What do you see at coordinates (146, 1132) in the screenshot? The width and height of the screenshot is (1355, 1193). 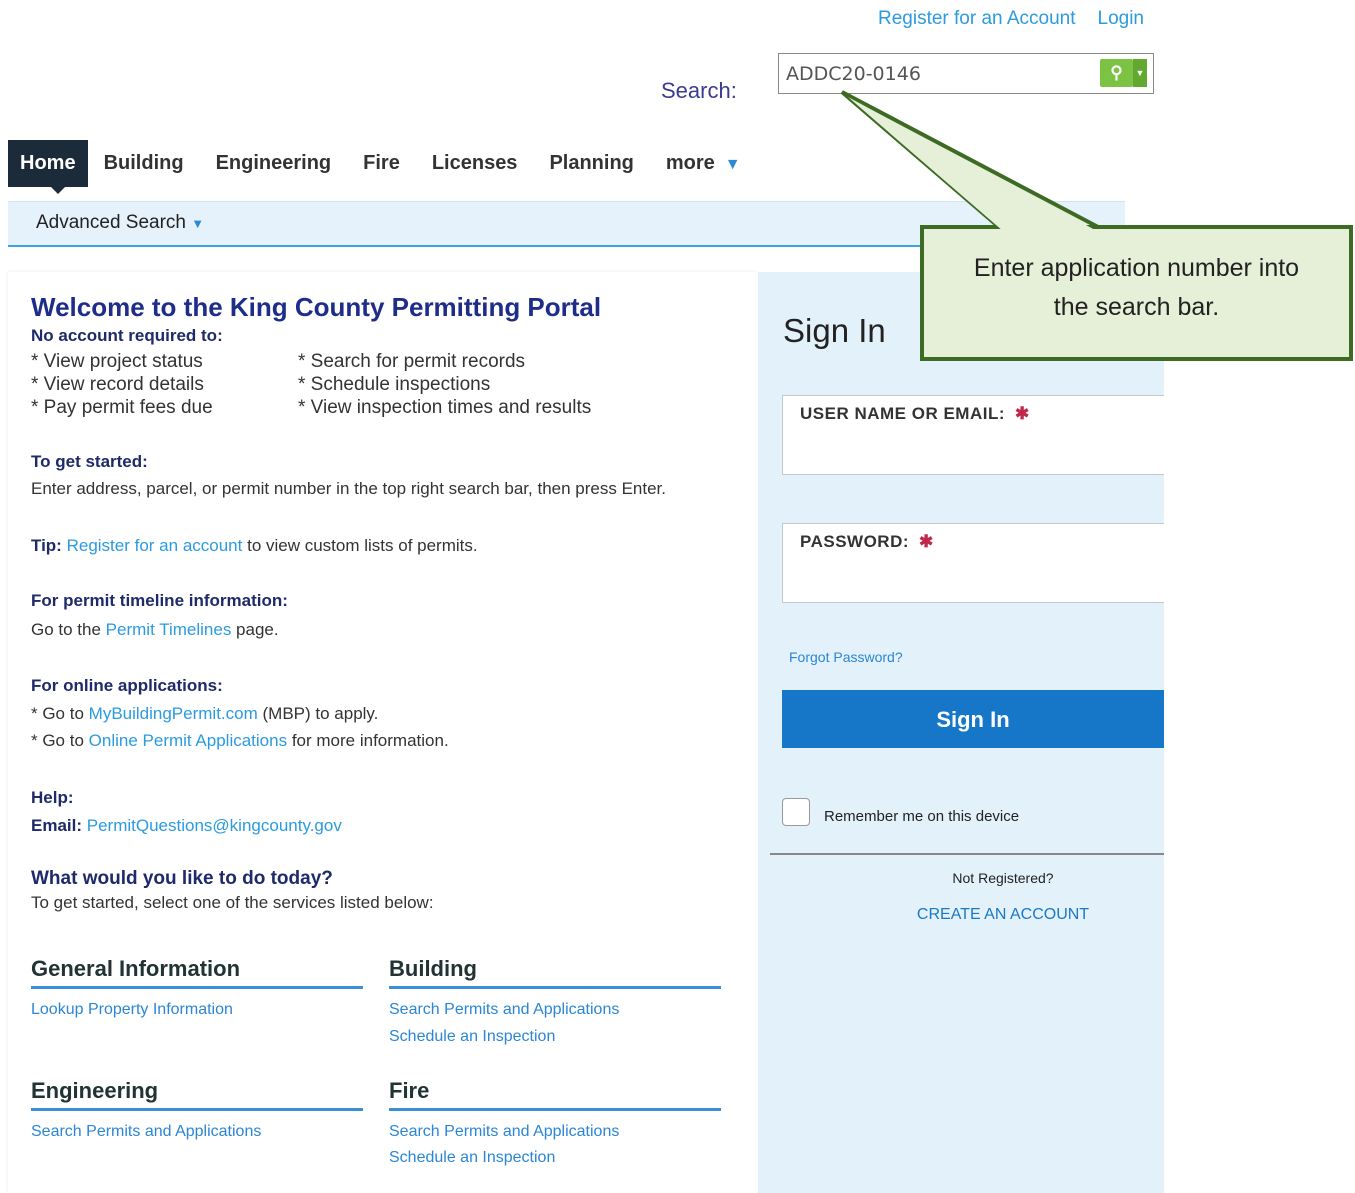 I see `engineering-search-link: Search Permits and Applications` at bounding box center [146, 1132].